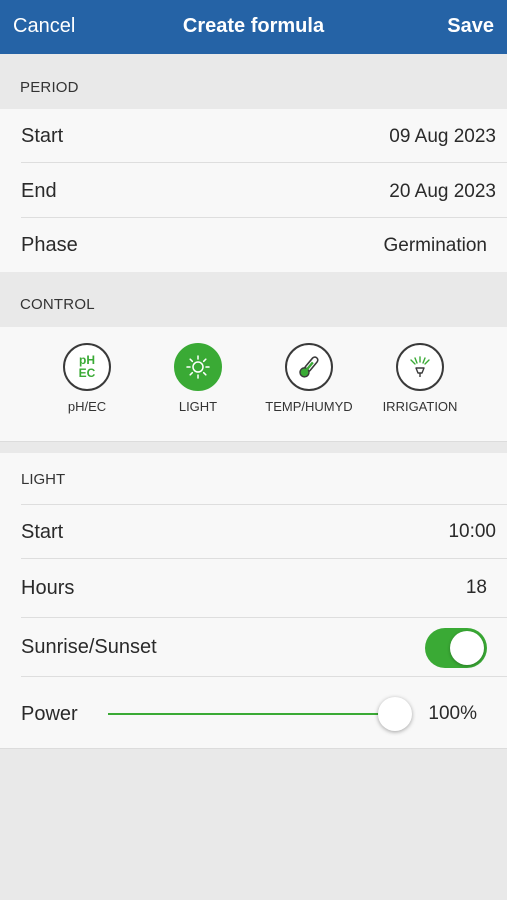 The width and height of the screenshot is (507, 900). I want to click on light-hours-label: Hours, so click(48, 588).